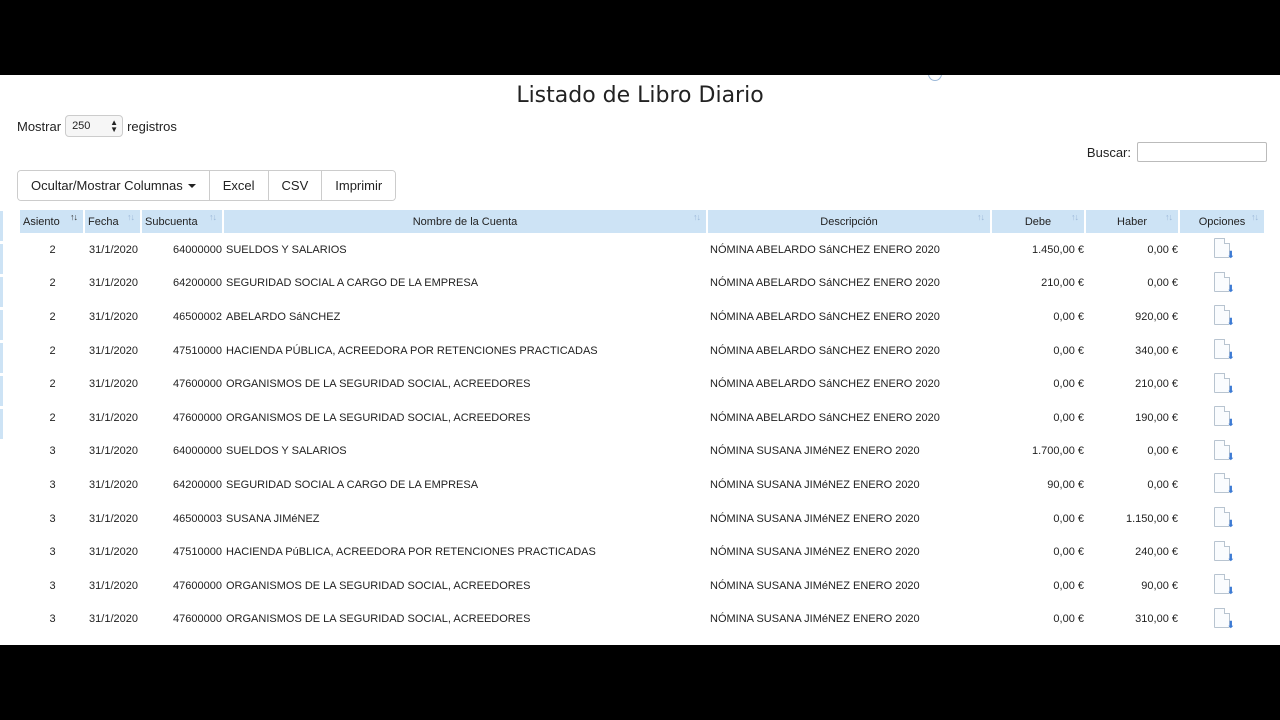  I want to click on header-nombre-cuenta: Nombre de la Cuenta ↑↓, so click(466, 221).